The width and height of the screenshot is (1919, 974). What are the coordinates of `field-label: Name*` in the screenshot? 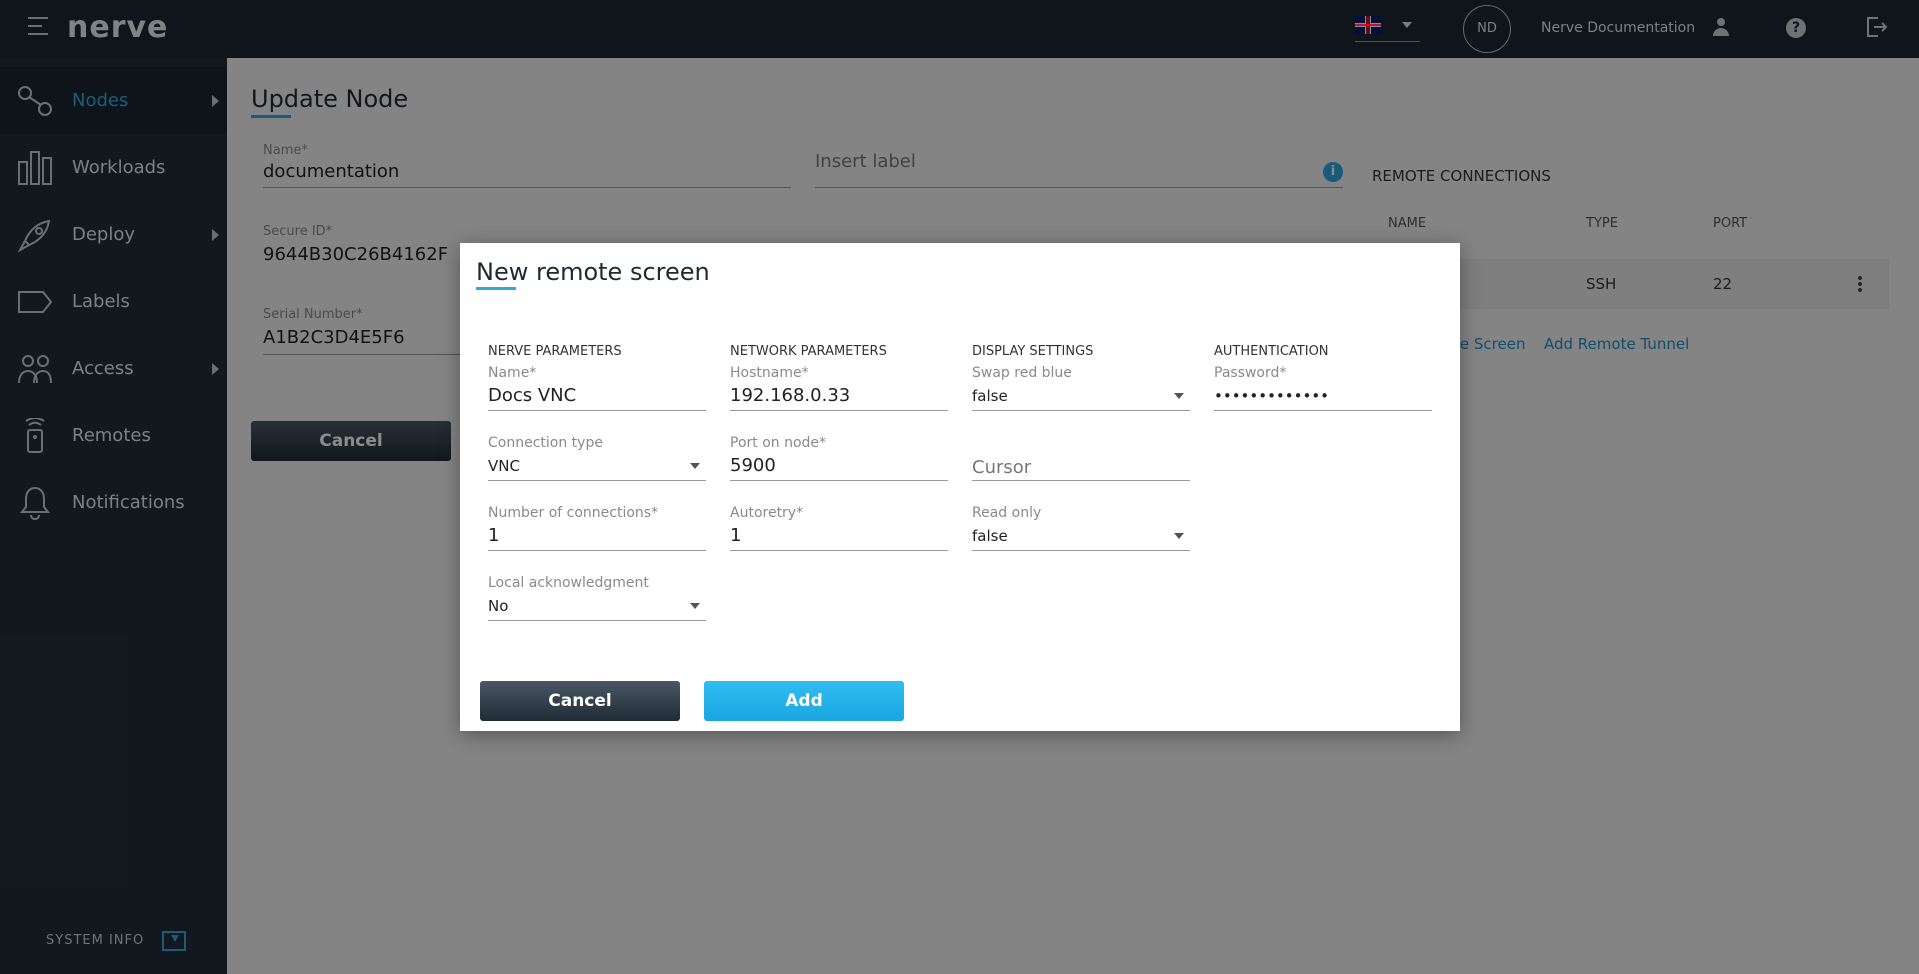 It's located at (512, 373).